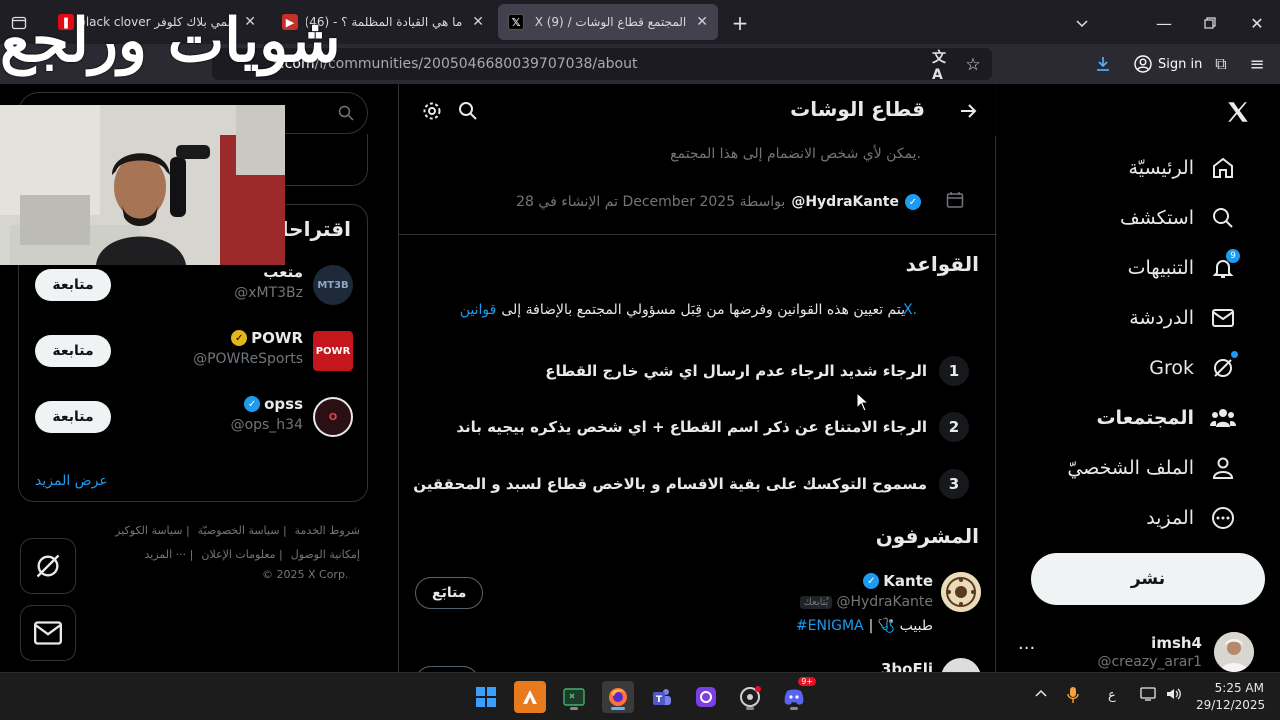  What do you see at coordinates (170, 41) in the screenshot?
I see `stream-overlay-title: شويات ورلجع` at bounding box center [170, 41].